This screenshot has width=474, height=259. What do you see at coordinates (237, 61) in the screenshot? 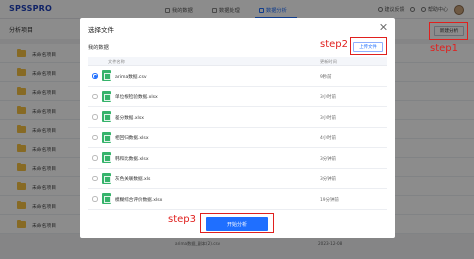
I see `table-header: 文件名称 更新时间` at bounding box center [237, 61].